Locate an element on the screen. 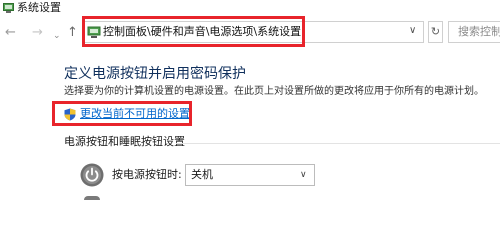 Image resolution: width=500 pixels, height=240 pixels. power-icon is located at coordinates (92, 175).